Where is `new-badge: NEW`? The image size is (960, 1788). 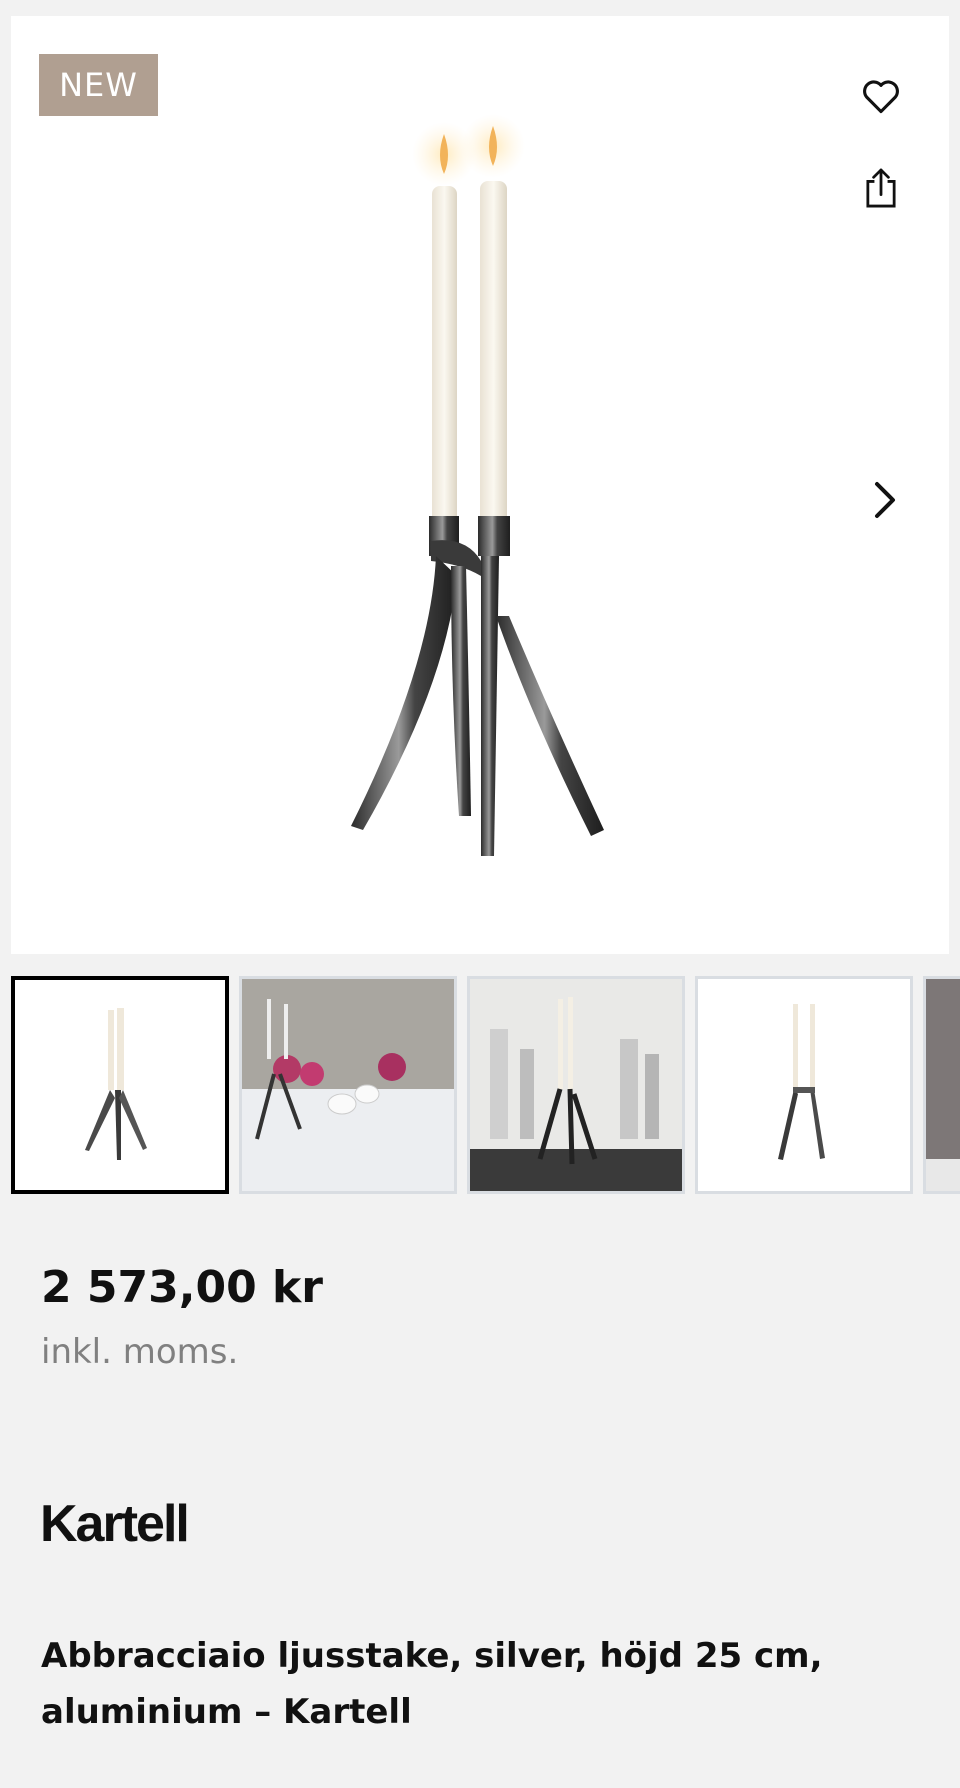 new-badge: NEW is located at coordinates (98, 85).